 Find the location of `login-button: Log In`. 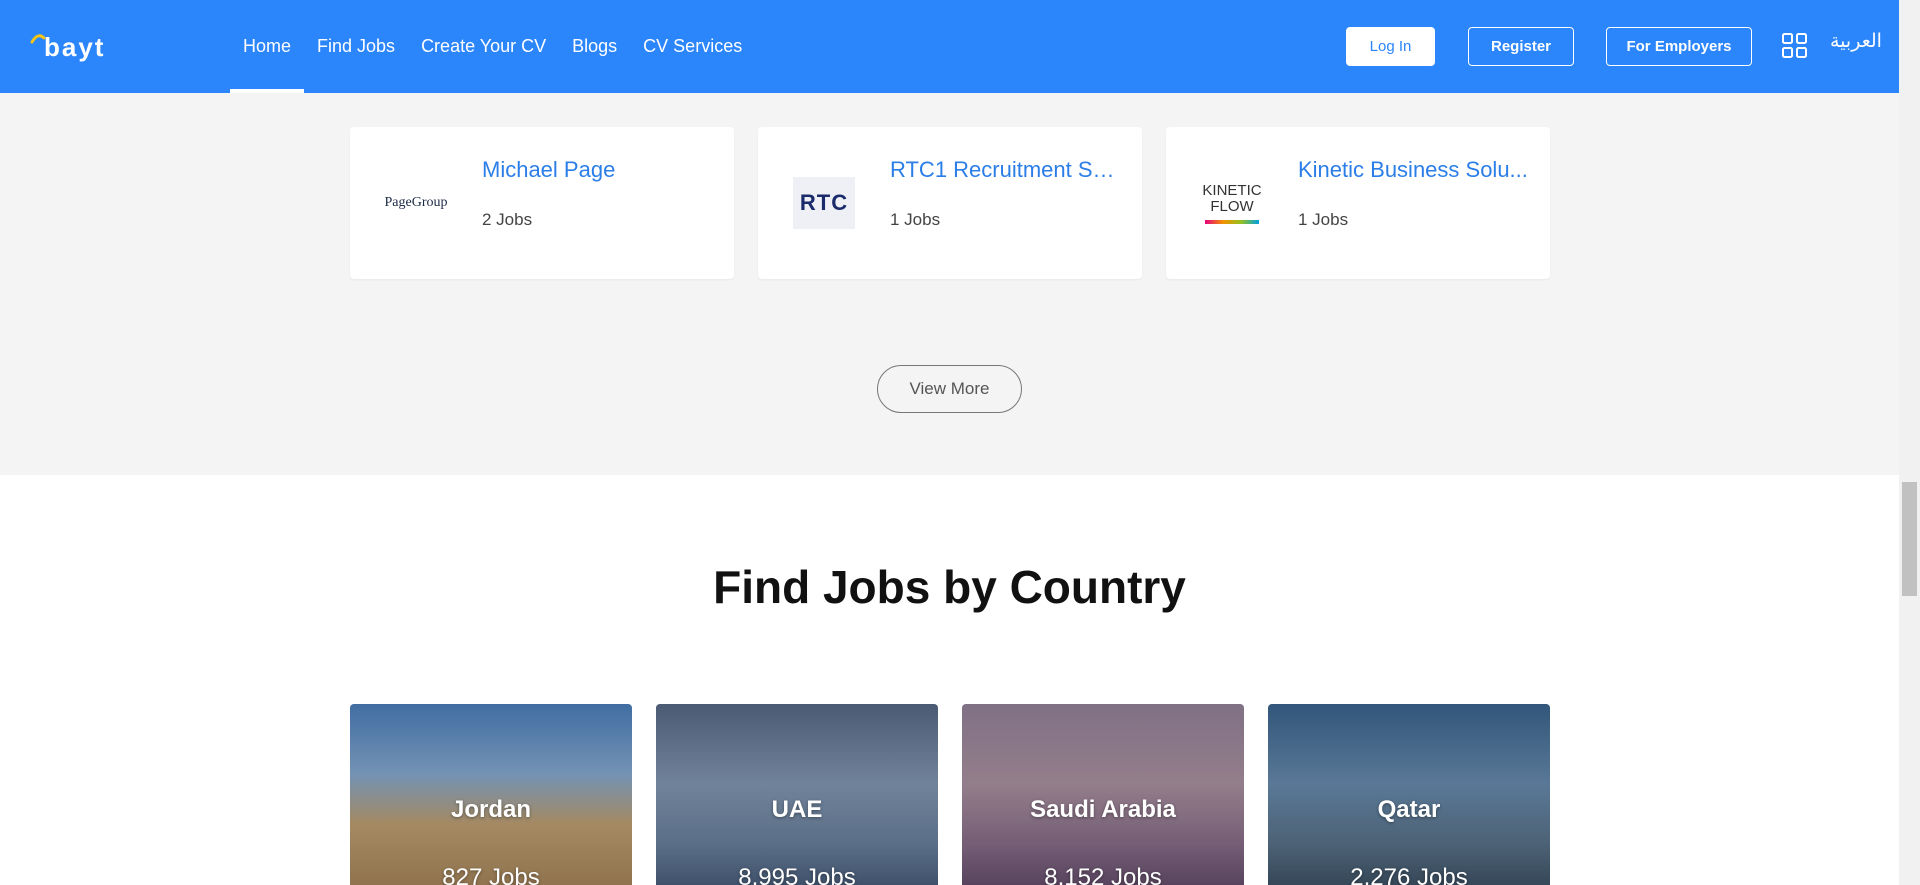

login-button: Log In is located at coordinates (1390, 46).